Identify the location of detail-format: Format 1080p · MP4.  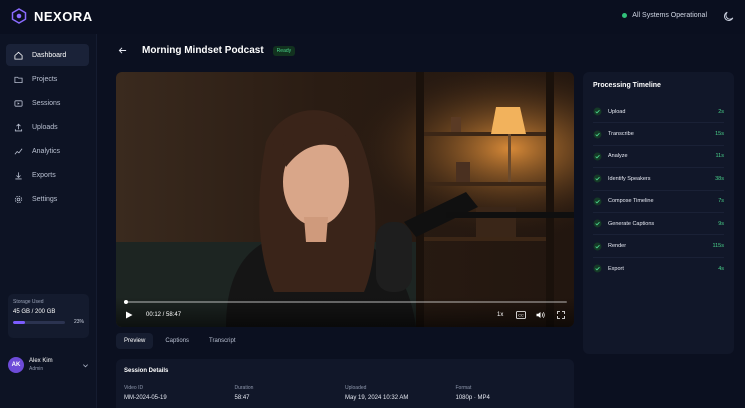
(511, 393).